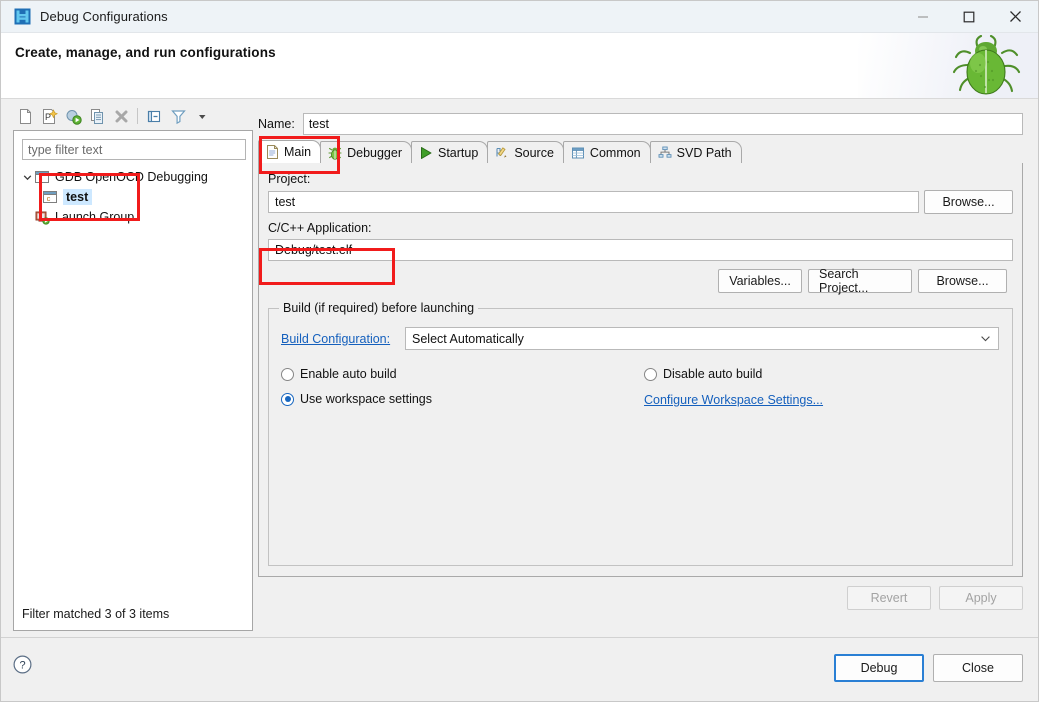 This screenshot has height=702, width=1039. Describe the element at coordinates (458, 152) in the screenshot. I see `tab-label: Startup` at that location.